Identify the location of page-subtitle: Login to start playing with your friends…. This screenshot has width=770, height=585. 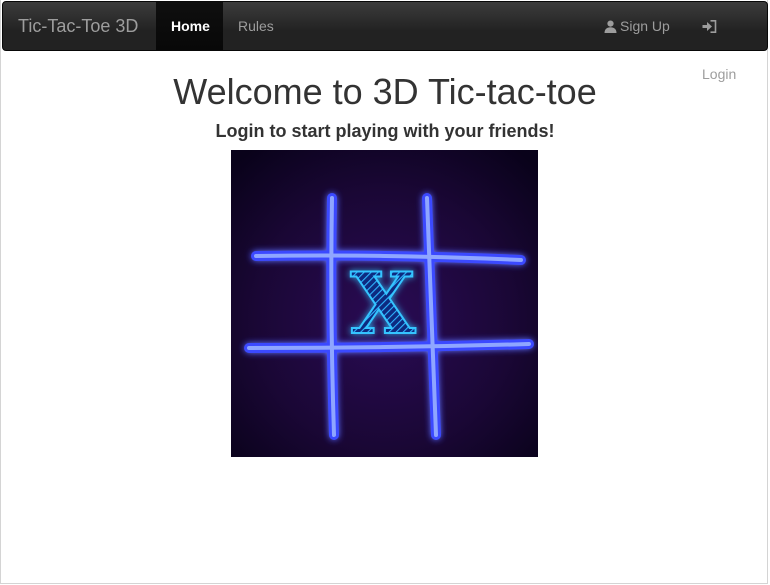
(385, 131).